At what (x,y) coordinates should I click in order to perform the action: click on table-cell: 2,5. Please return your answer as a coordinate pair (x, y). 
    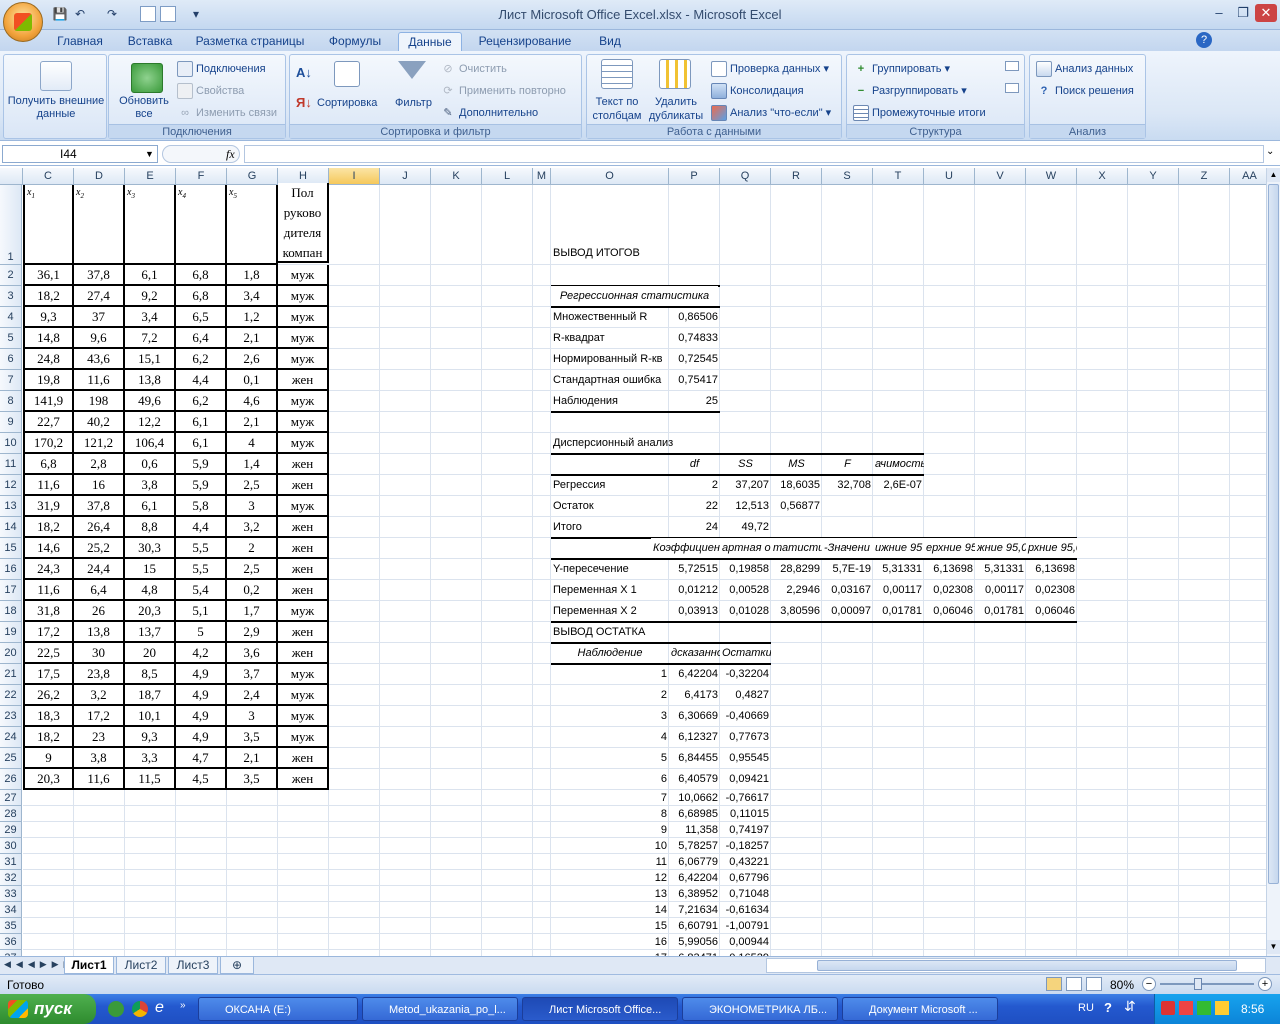
    Looking at the image, I should click on (252, 569).